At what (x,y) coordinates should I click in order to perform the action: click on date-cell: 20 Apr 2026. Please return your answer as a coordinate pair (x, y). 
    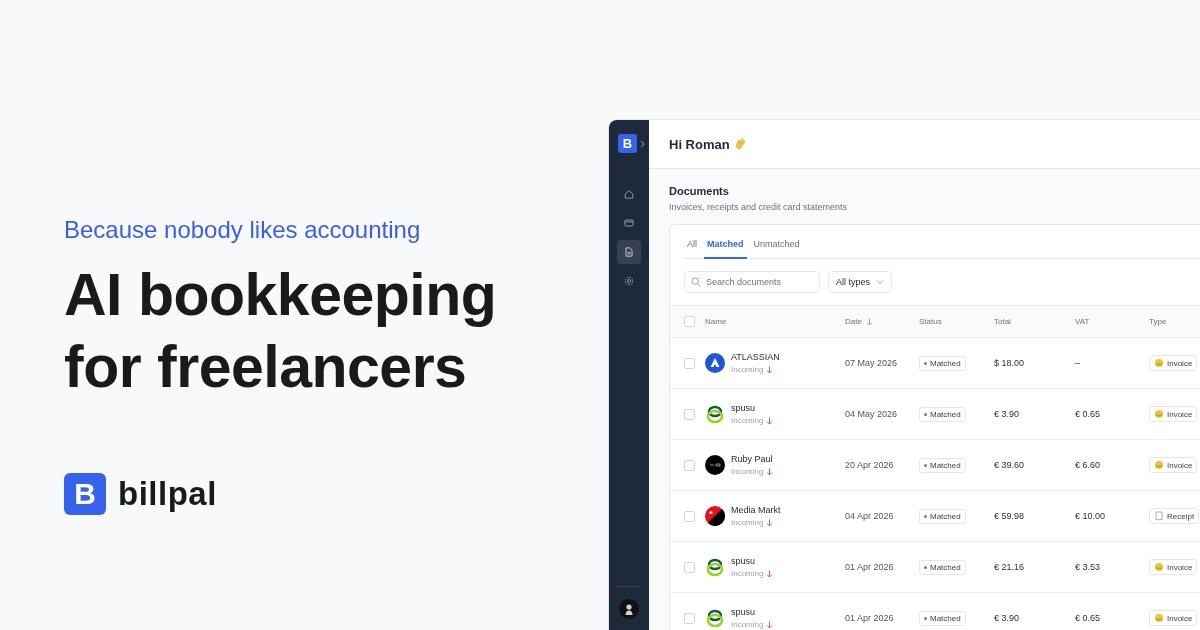
    Looking at the image, I should click on (869, 465).